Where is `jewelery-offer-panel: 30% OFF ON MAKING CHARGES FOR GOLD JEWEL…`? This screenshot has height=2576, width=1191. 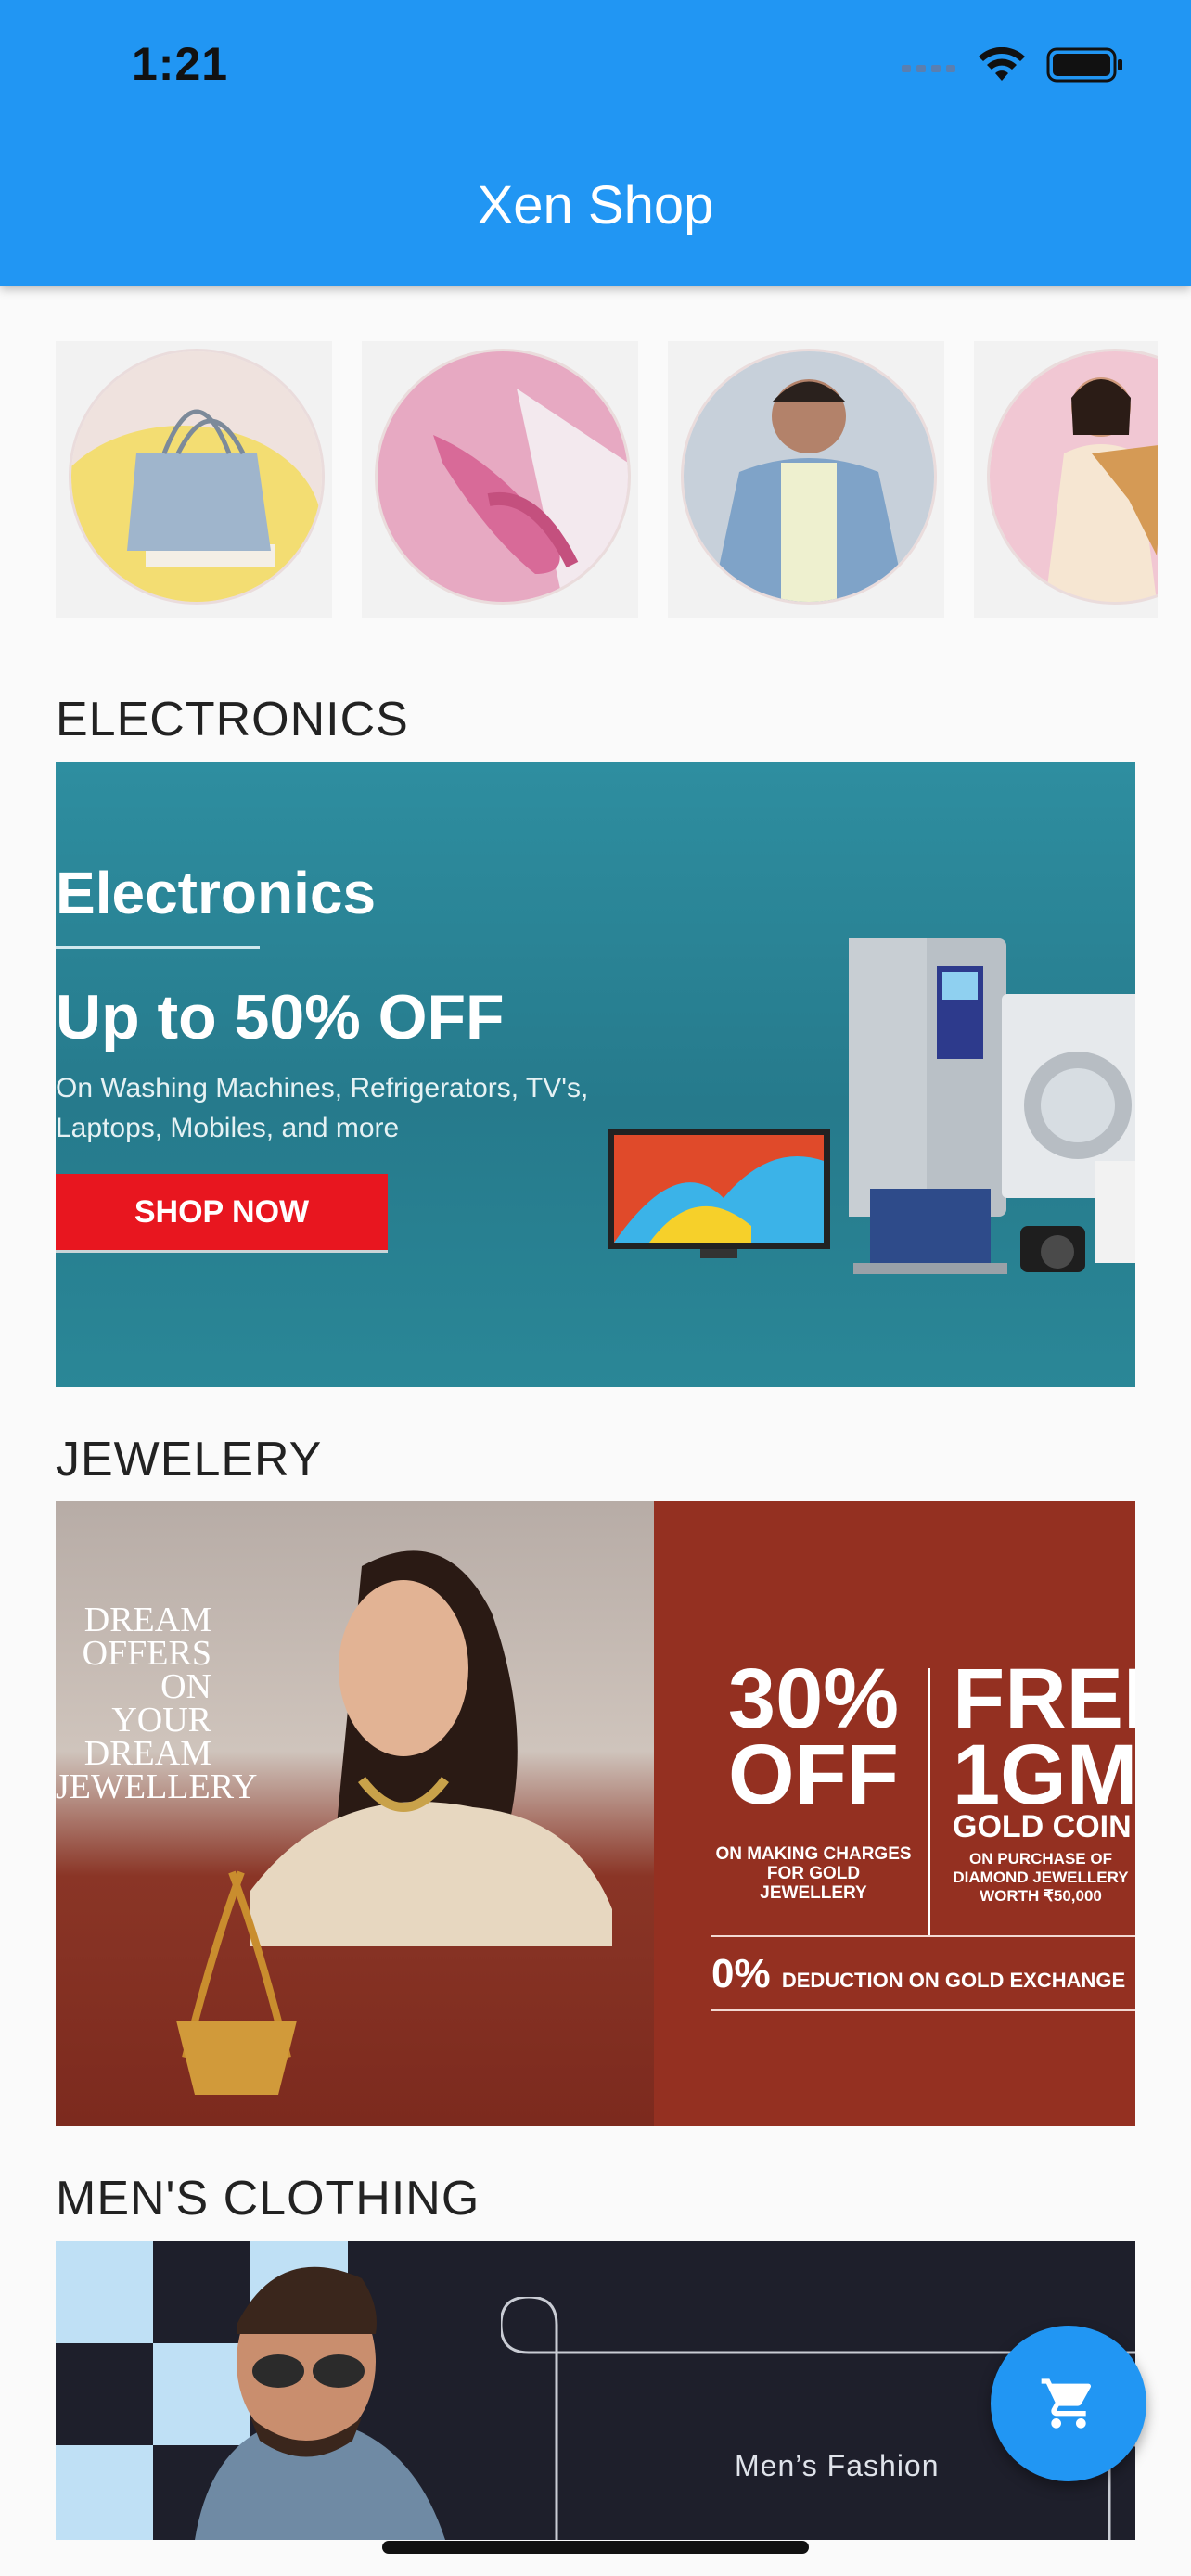 jewelery-offer-panel: 30% OFF ON MAKING CHARGES FOR GOLD JEWEL… is located at coordinates (894, 1813).